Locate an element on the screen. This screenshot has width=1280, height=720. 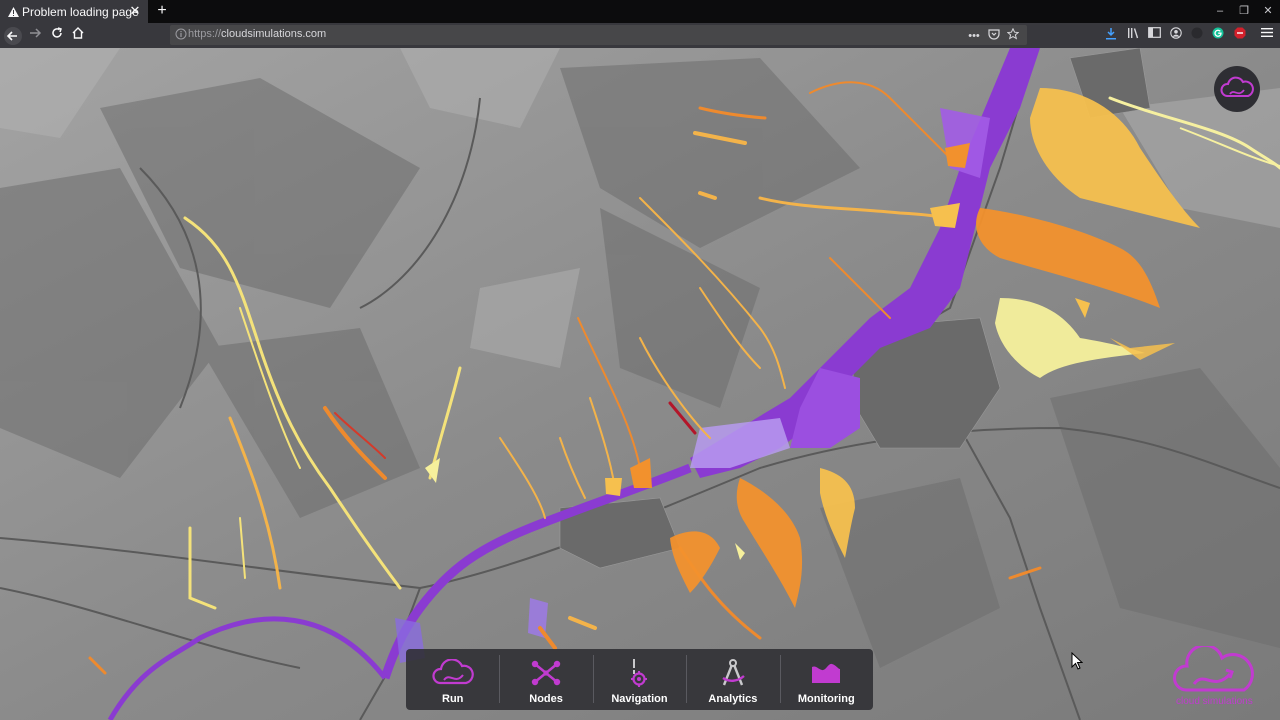
forward-icon is located at coordinates (35, 36).